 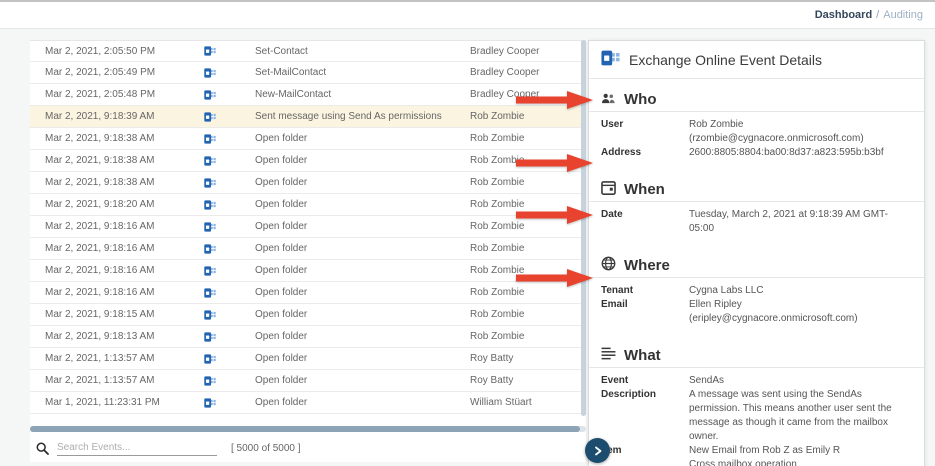 What do you see at coordinates (597, 450) in the screenshot?
I see `next-page-button` at bounding box center [597, 450].